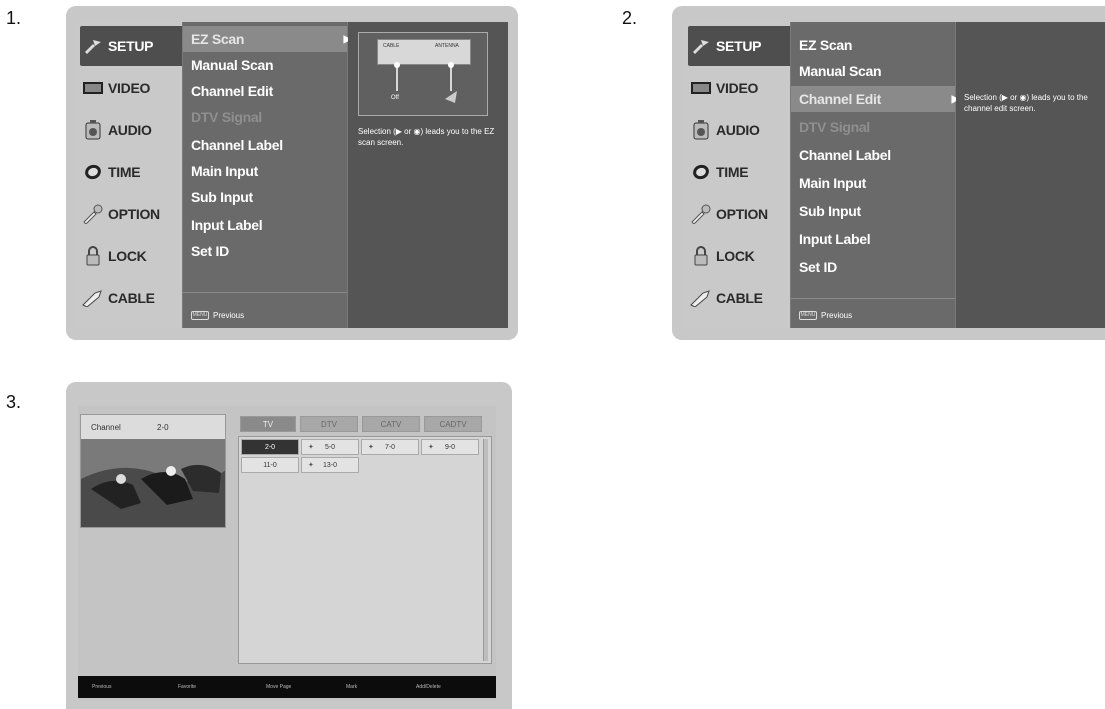 This screenshot has width=1105, height=709. Describe the element at coordinates (153, 427) in the screenshot. I see `pip-header: Channel 2-0` at that location.